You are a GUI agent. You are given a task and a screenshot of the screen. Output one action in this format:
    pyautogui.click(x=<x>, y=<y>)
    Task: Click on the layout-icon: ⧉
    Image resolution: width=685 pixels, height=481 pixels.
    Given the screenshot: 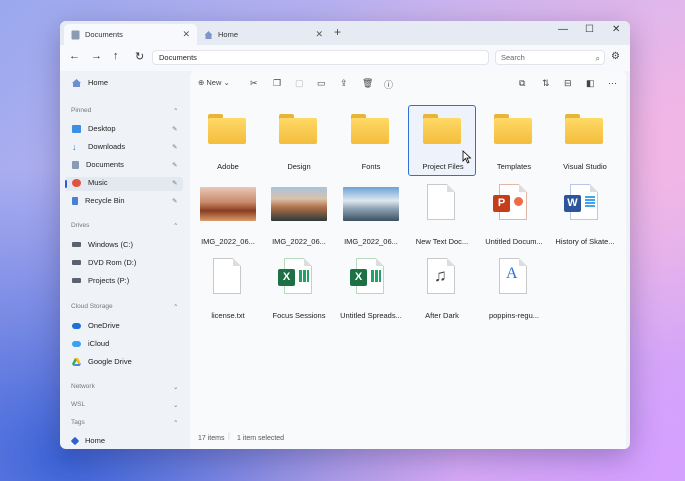 What is the action you would take?
    pyautogui.click(x=522, y=83)
    